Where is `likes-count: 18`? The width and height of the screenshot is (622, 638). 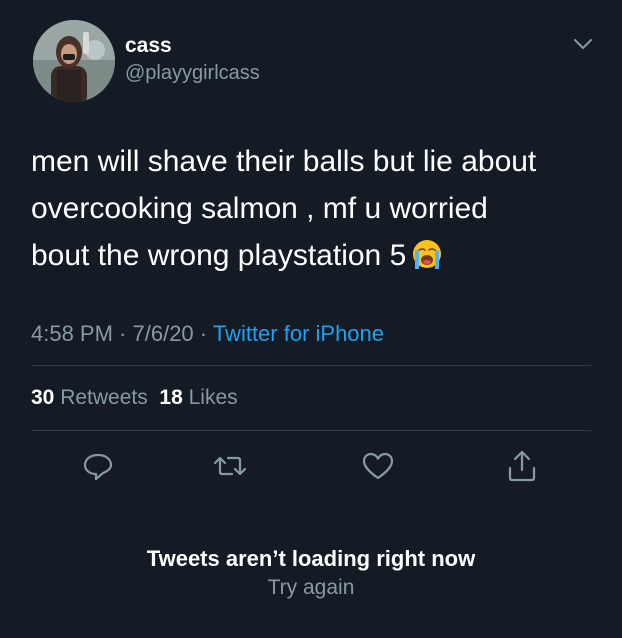 likes-count: 18 is located at coordinates (171, 397).